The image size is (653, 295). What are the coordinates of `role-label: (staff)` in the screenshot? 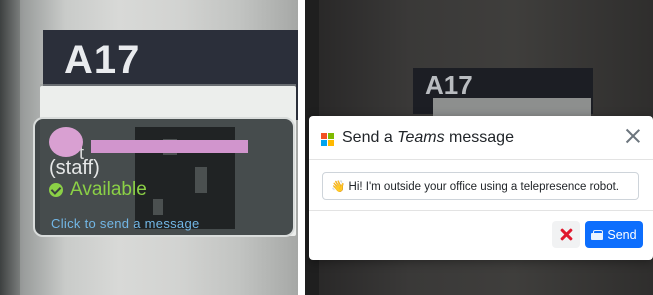 It's located at (74, 168).